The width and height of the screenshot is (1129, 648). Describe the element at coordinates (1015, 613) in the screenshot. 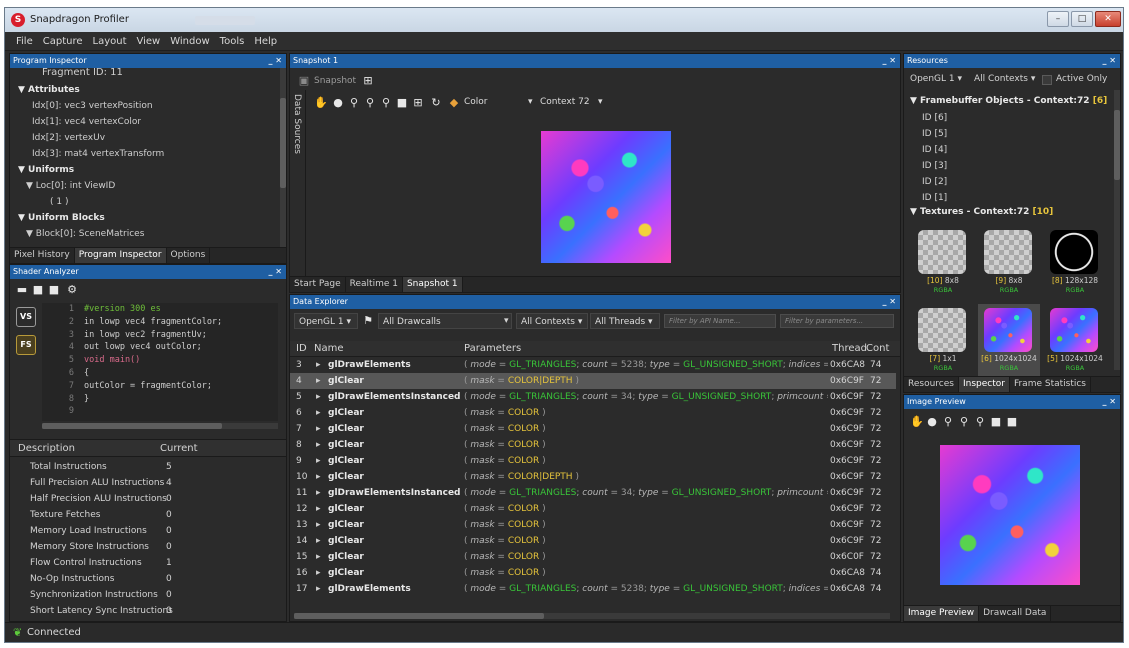

I see `tab-drawcall-data: Drawcall Data` at that location.